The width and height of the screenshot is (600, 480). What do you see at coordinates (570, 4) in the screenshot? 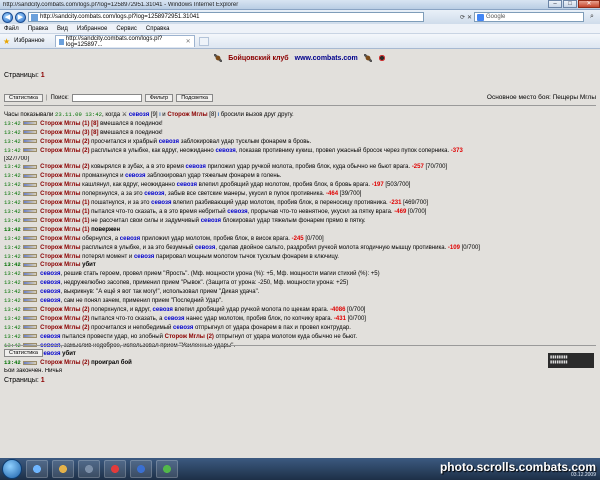
I see `maximize-button: □` at bounding box center [570, 4].